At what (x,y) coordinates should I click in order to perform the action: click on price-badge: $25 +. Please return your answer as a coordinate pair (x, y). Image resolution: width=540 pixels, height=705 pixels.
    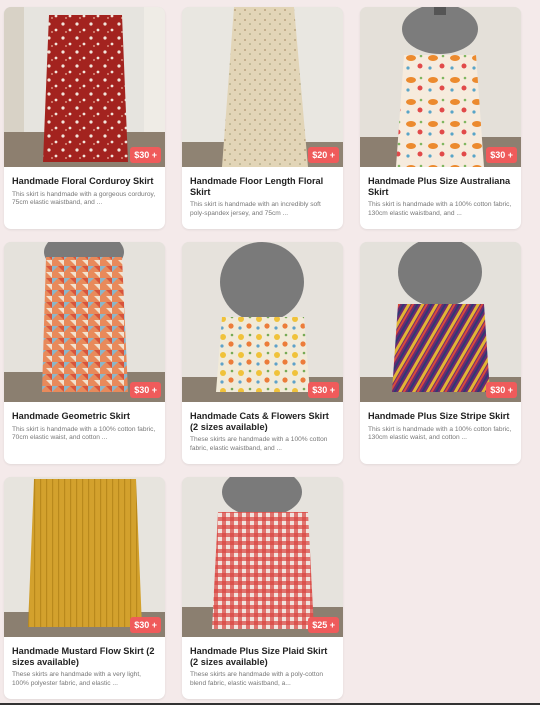
    Looking at the image, I should click on (323, 625).